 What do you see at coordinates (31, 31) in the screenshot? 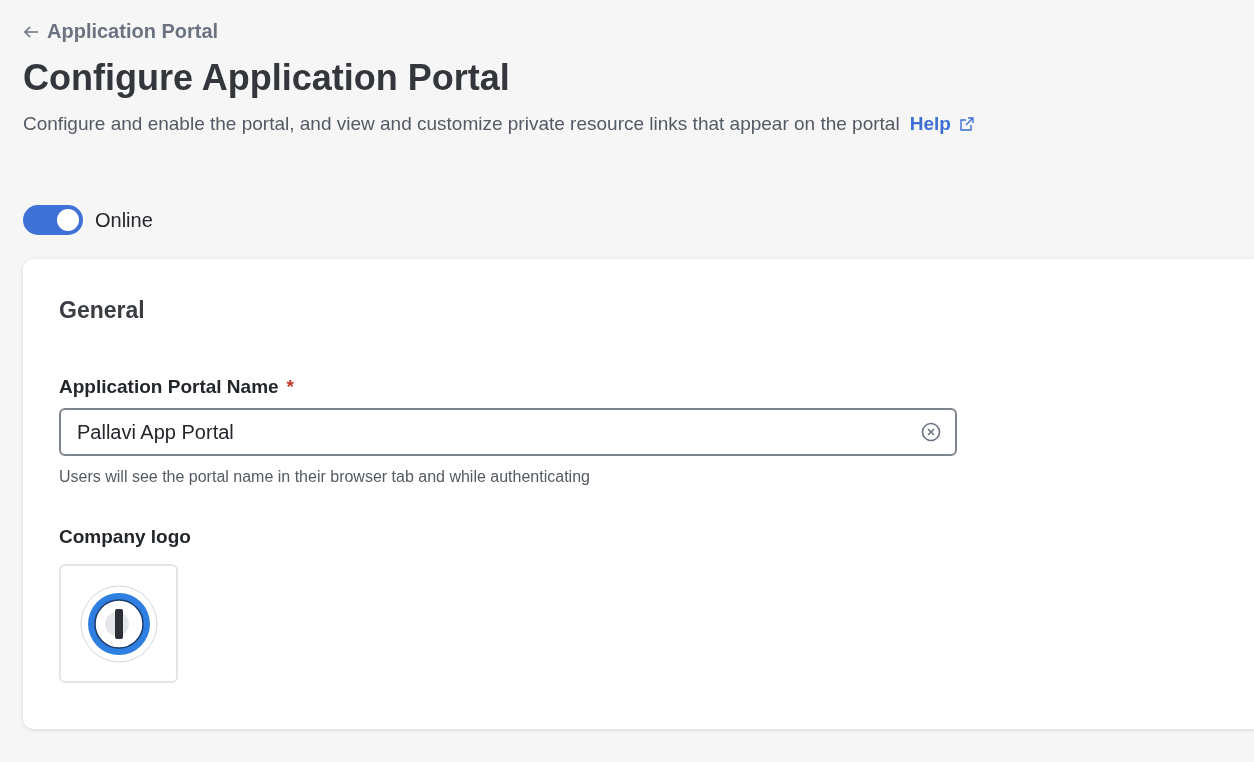
I see `back-arrow-icon` at bounding box center [31, 31].